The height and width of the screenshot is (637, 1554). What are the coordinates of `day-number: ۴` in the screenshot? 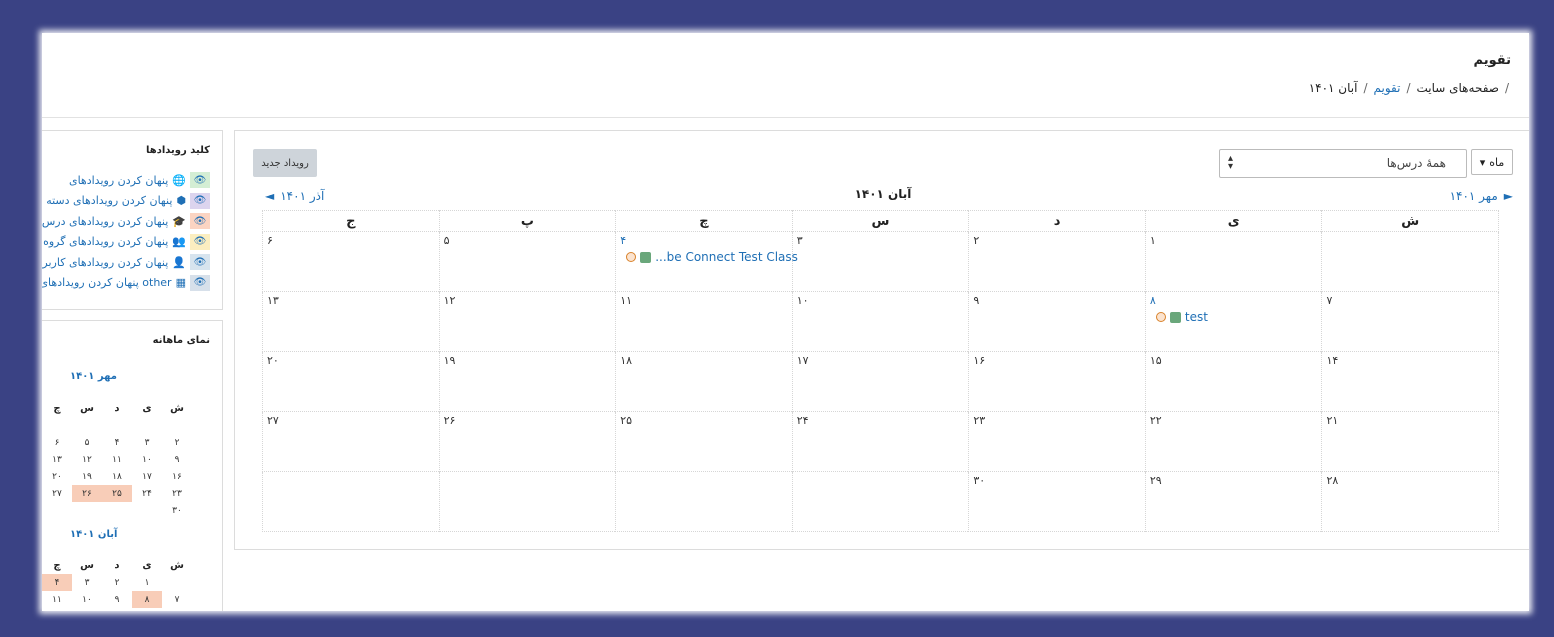 It's located at (623, 240).